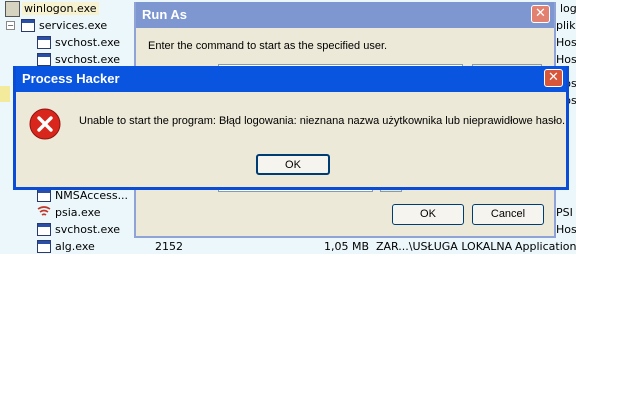  Describe the element at coordinates (10, 25) in the screenshot. I see `collapse-icon: −` at that location.